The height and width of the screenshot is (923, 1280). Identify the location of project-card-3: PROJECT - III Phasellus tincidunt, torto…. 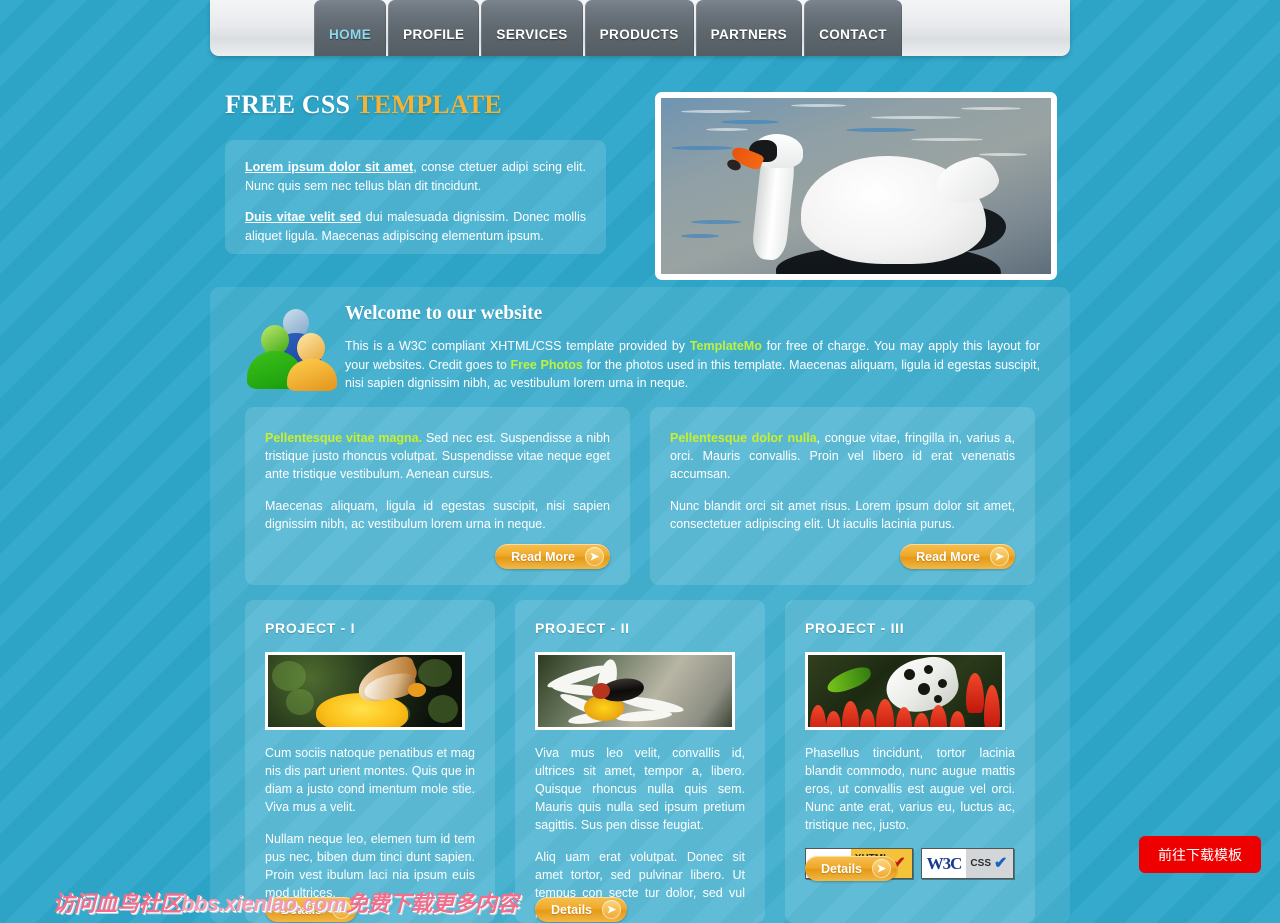
(910, 761).